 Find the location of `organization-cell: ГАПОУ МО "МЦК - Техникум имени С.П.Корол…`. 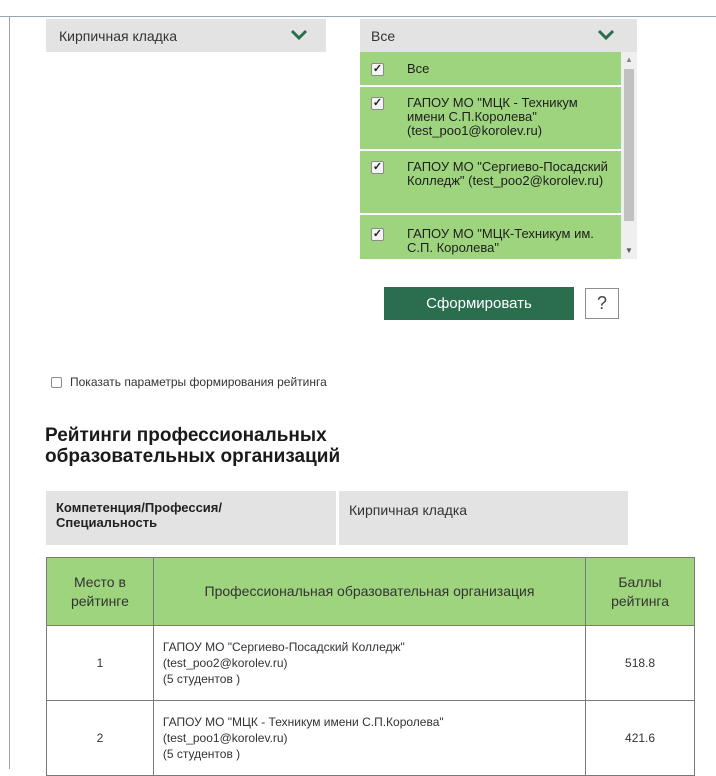

organization-cell: ГАПОУ МО "МЦК - Техникум имени С.П.Корол… is located at coordinates (369, 738).